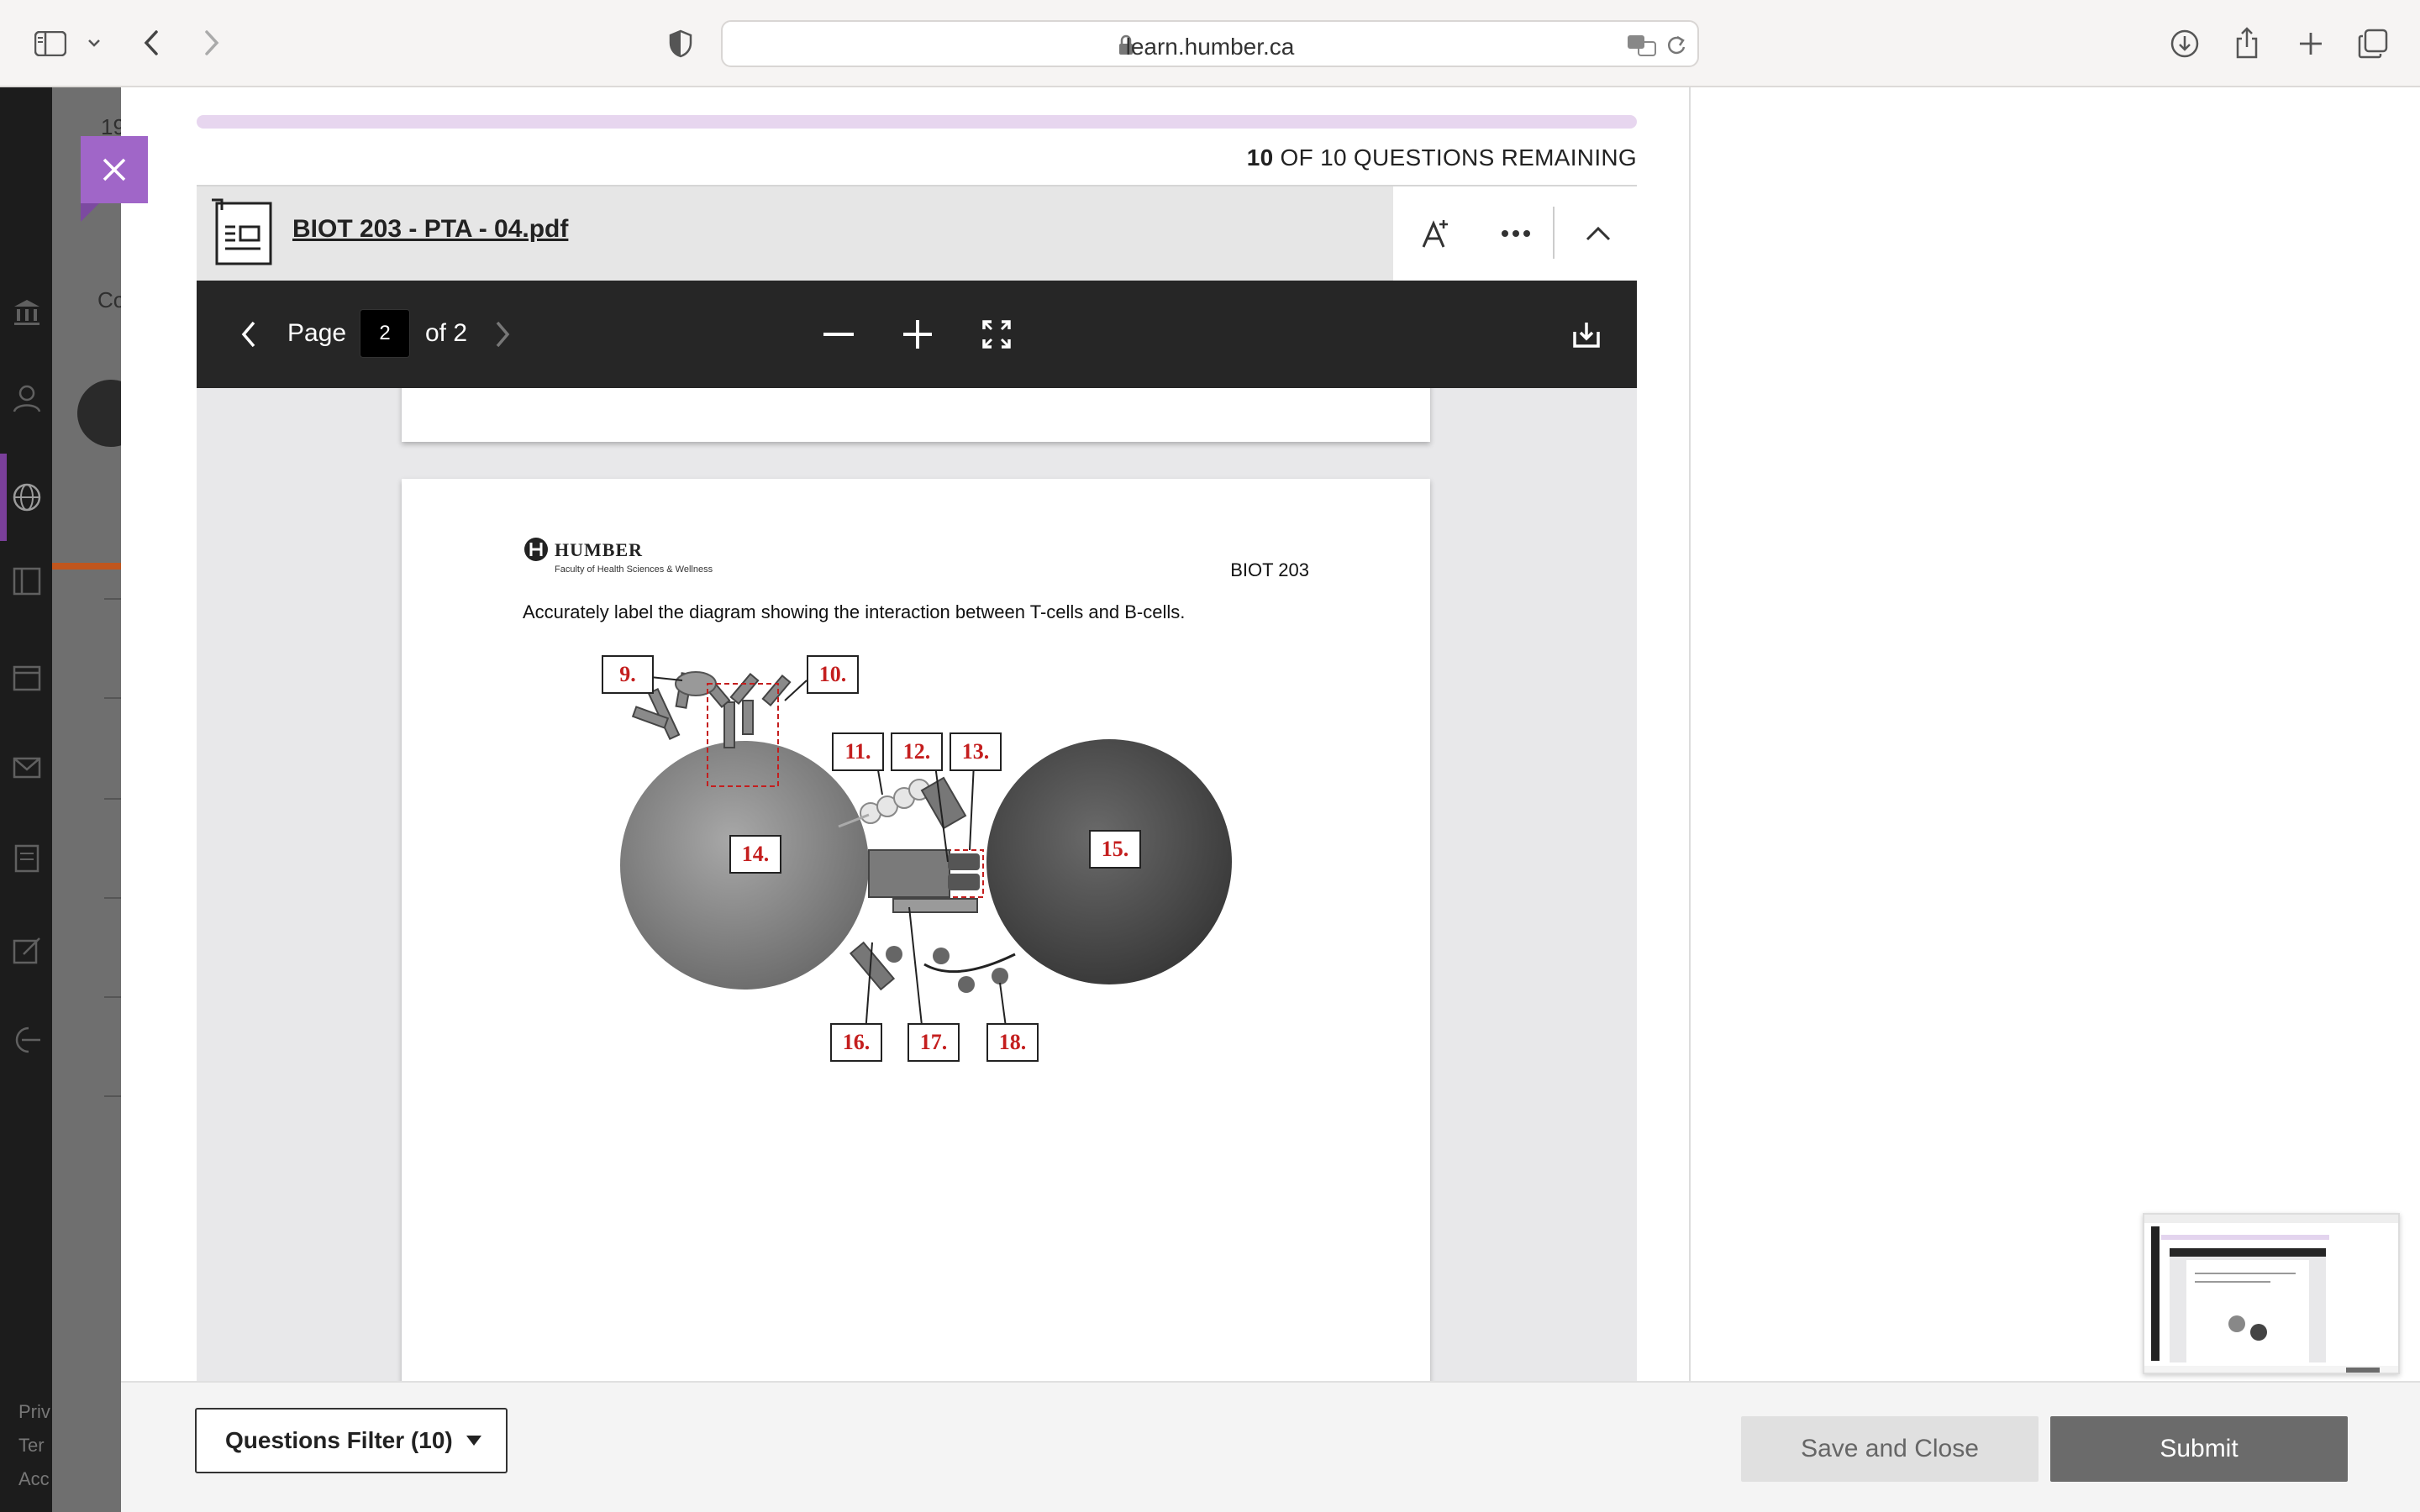 The image size is (2420, 1512). What do you see at coordinates (628, 674) in the screenshot?
I see `diagram-label-9: 9.` at bounding box center [628, 674].